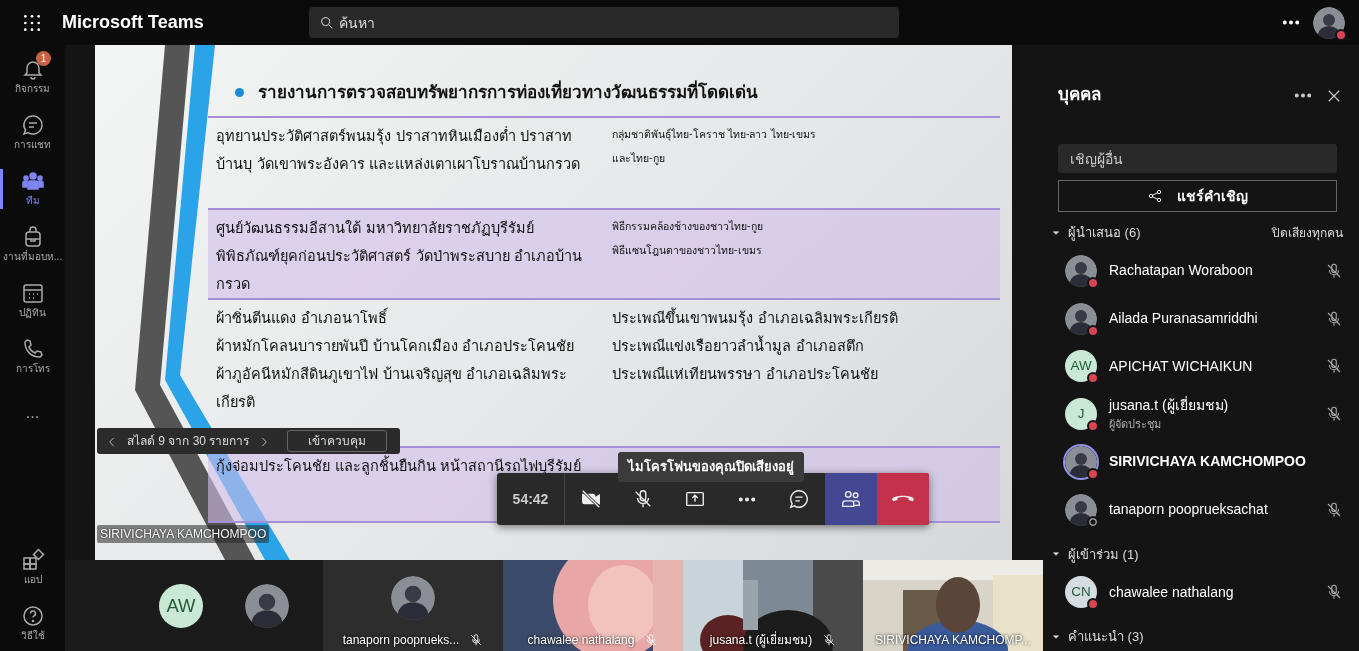  I want to click on slide-counter: สไลด์ 9 จาก 30 รายการ, so click(188, 441).